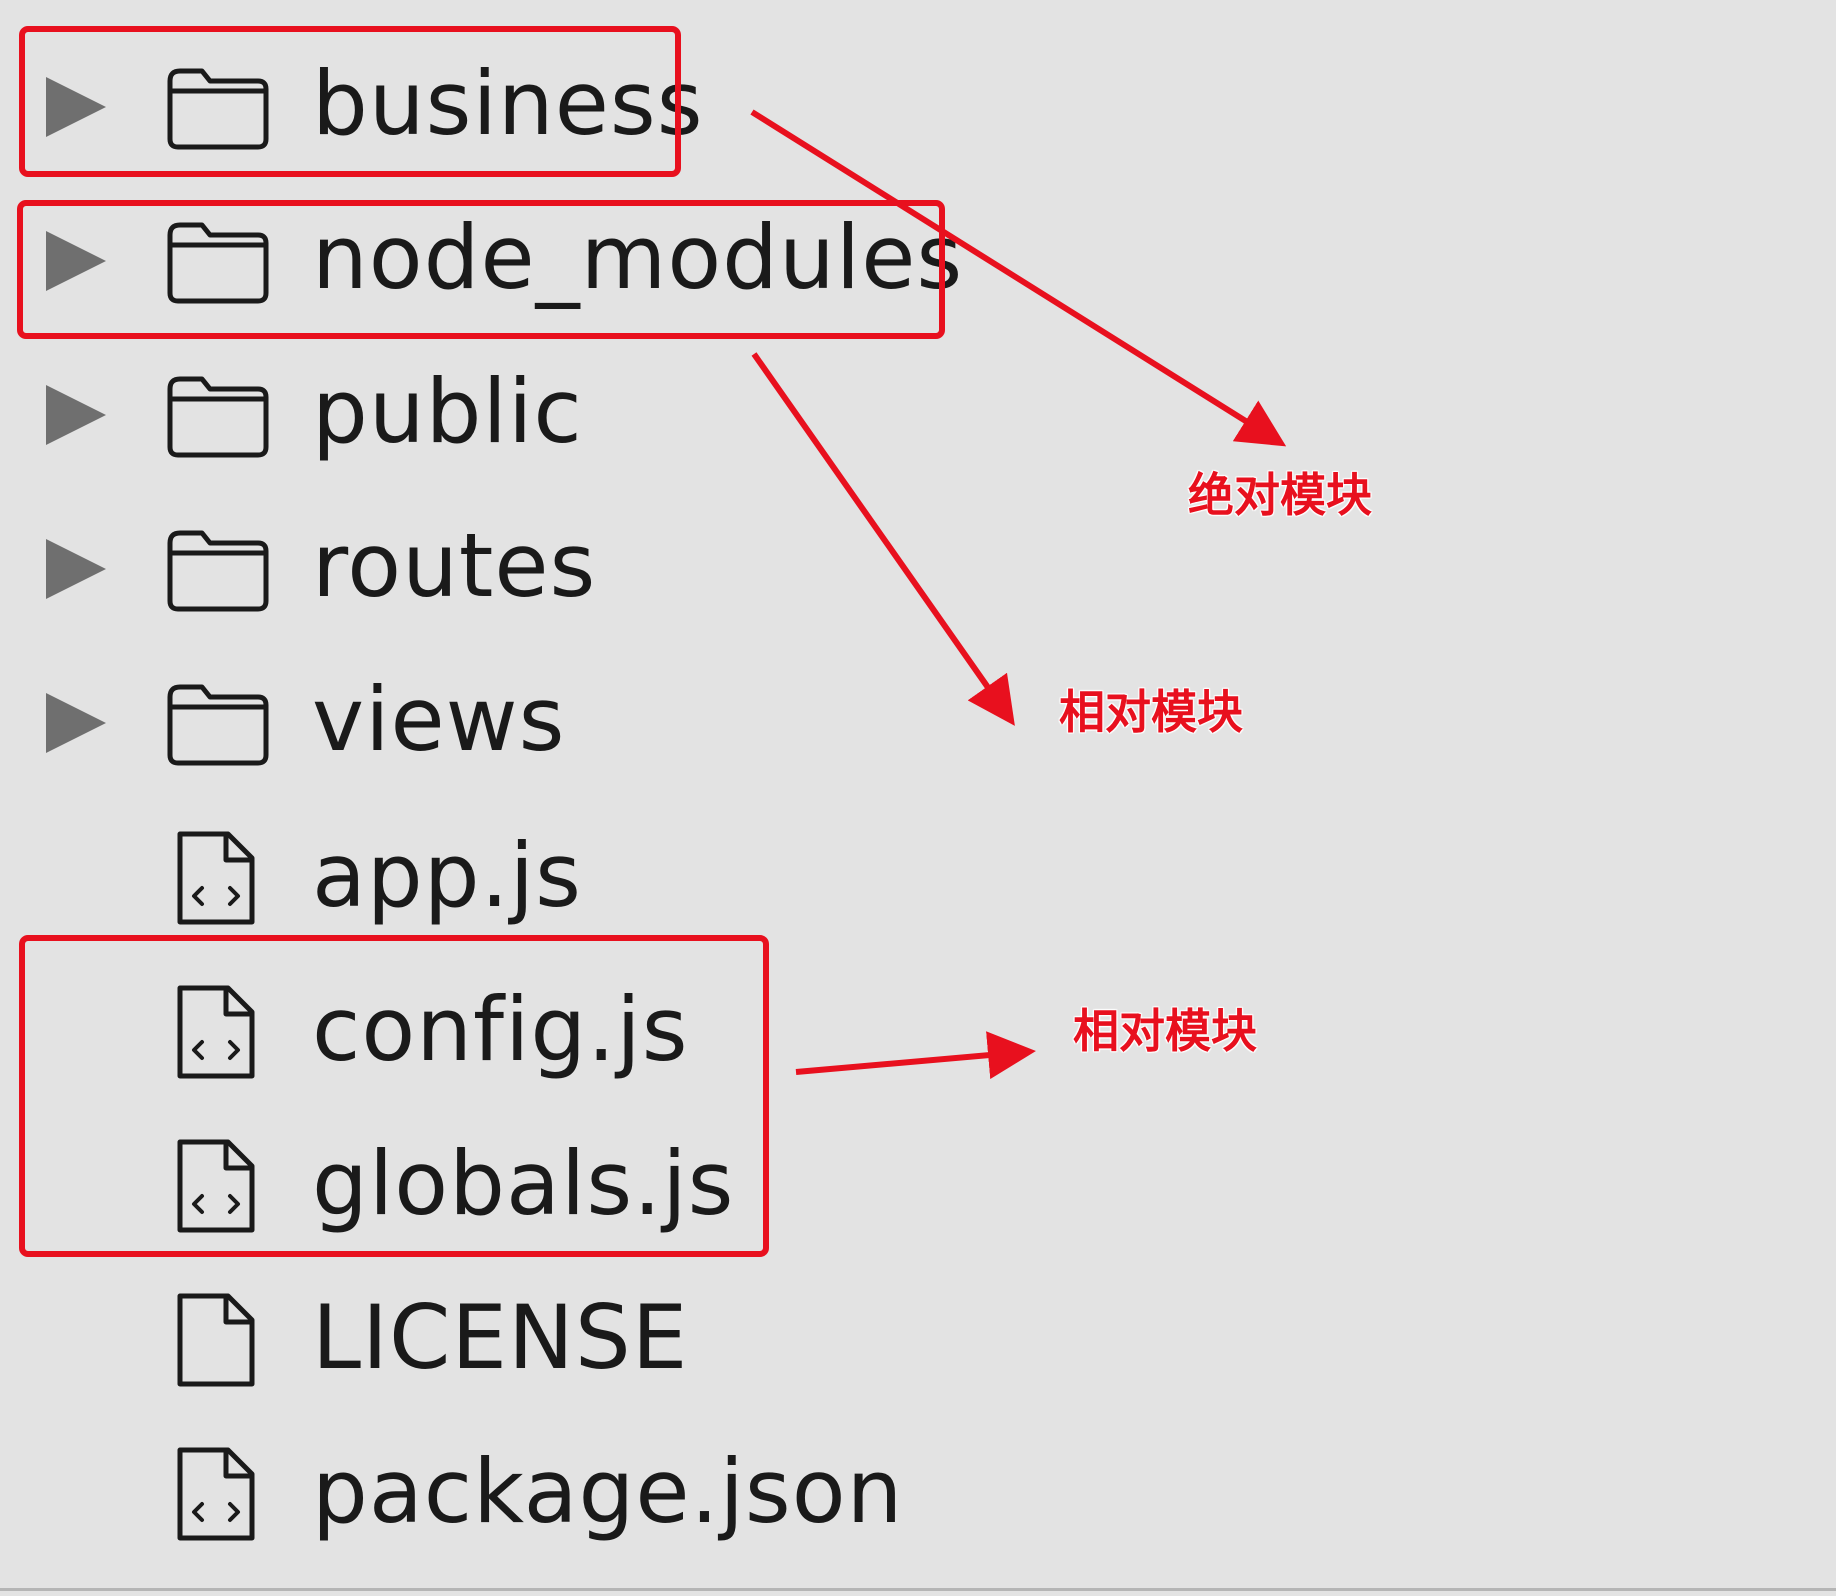  I want to click on highlight-box-business, so click(350, 101).